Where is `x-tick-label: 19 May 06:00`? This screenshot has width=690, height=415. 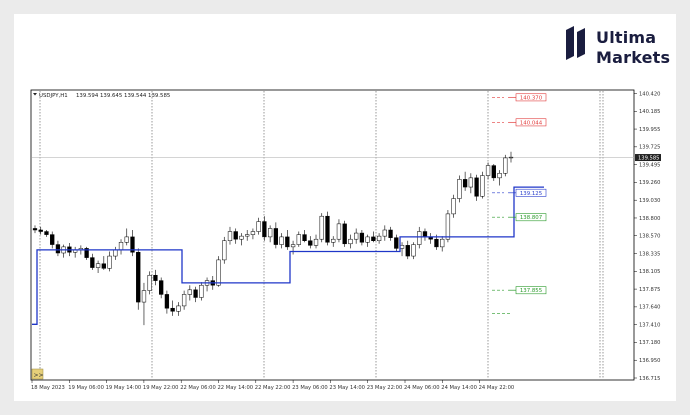
x-tick-label: 19 May 06:00 is located at coordinates (86, 388).